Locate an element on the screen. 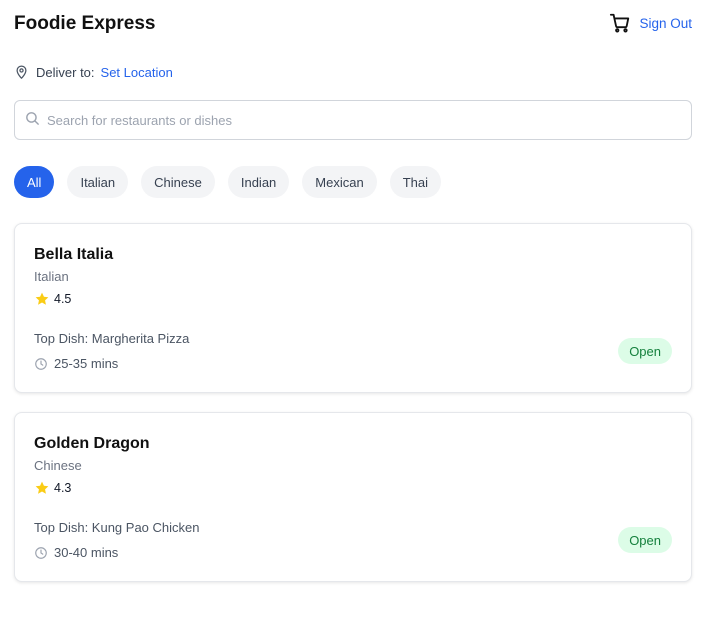 This screenshot has height=622, width=719. sign-out-button: Sign Out is located at coordinates (665, 24).